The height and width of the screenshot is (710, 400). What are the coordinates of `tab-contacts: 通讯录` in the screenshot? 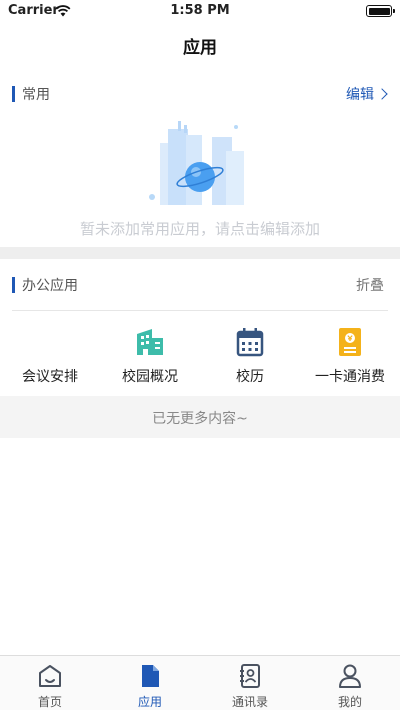 It's located at (250, 683).